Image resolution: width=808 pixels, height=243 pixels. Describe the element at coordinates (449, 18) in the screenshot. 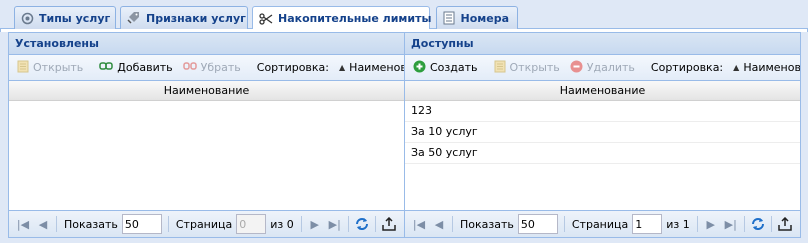

I see `document-icon` at that location.